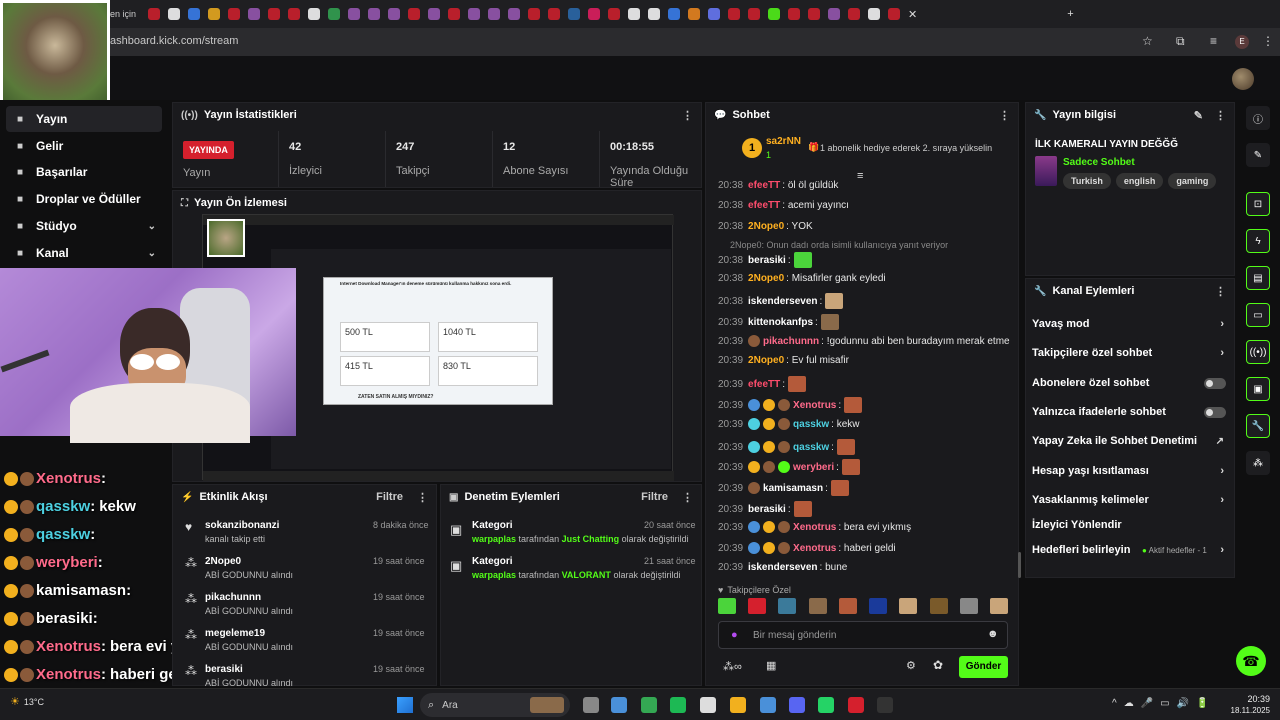 Image resolution: width=1280 pixels, height=720 pixels. What do you see at coordinates (1258, 204) in the screenshot?
I see `target-icon: ⊡` at bounding box center [1258, 204].